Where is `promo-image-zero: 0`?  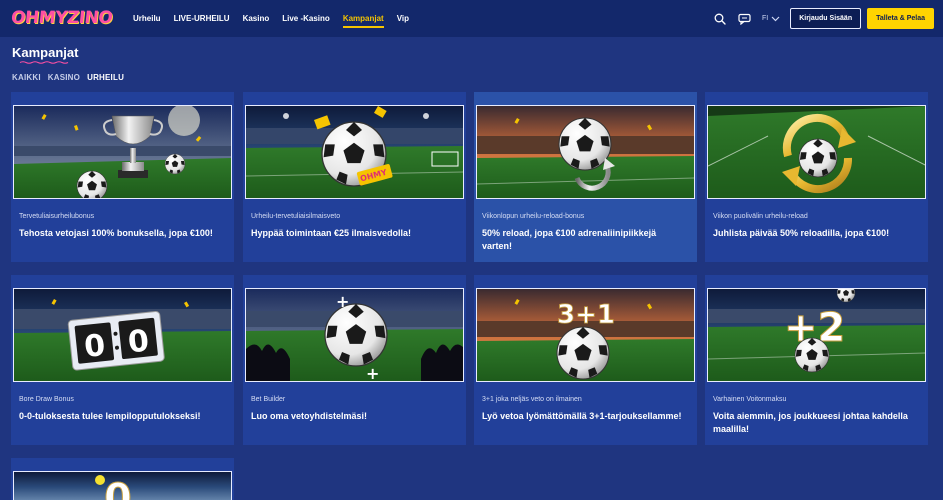
promo-image-zero: 0 is located at coordinates (122, 485).